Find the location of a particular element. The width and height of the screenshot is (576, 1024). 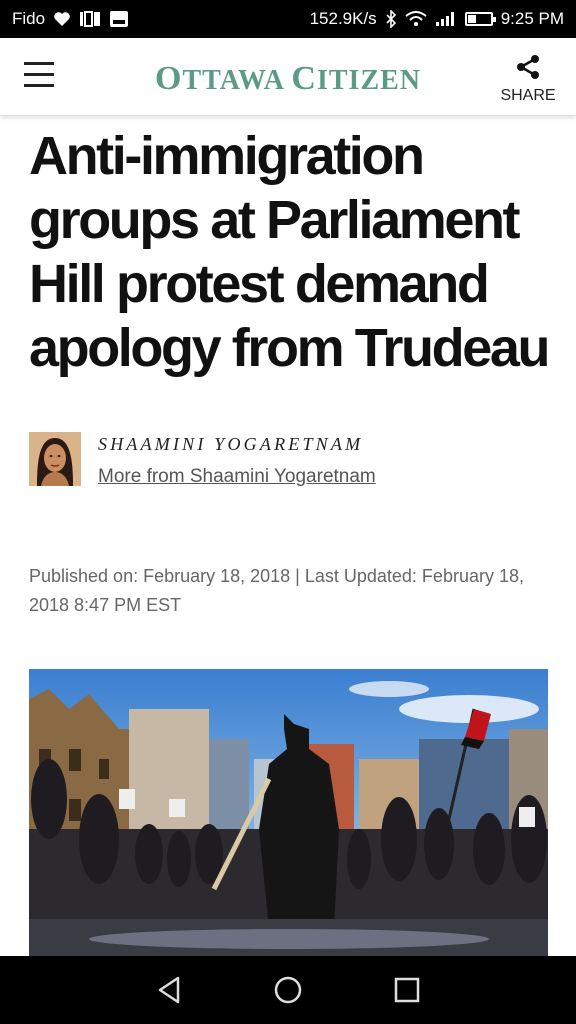

status-bar: Fido 152.9K/s 9:25 PM is located at coordinates (288, 19).